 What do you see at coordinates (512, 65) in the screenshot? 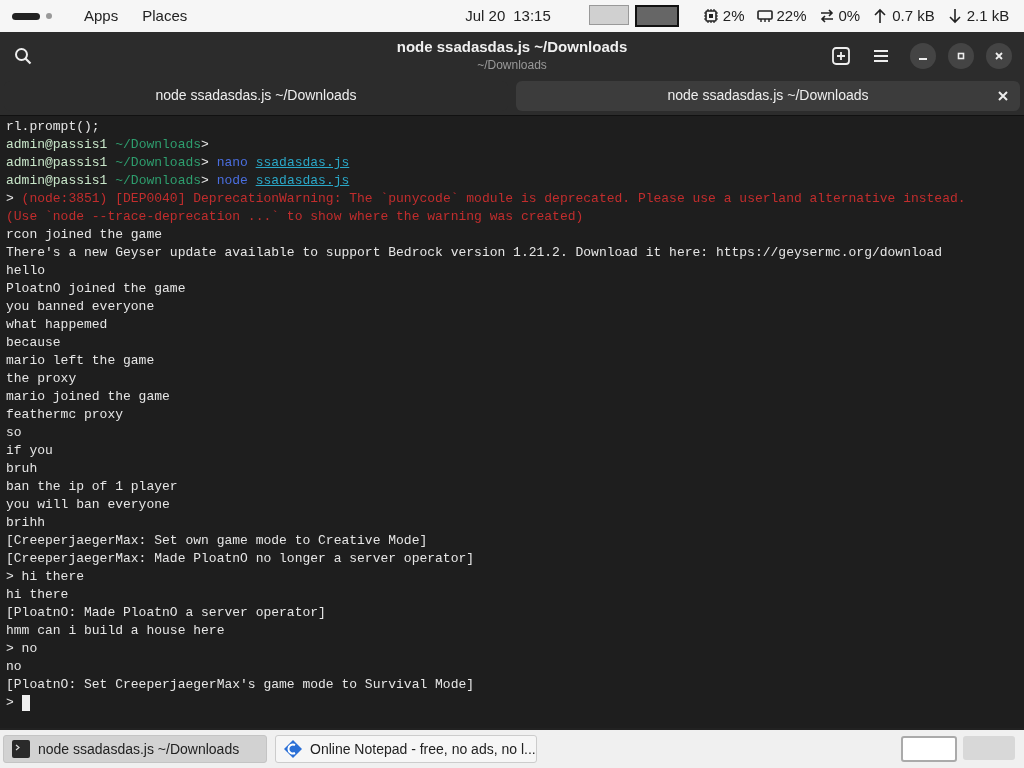
I see `window-subtitle: ~/Downloads` at bounding box center [512, 65].